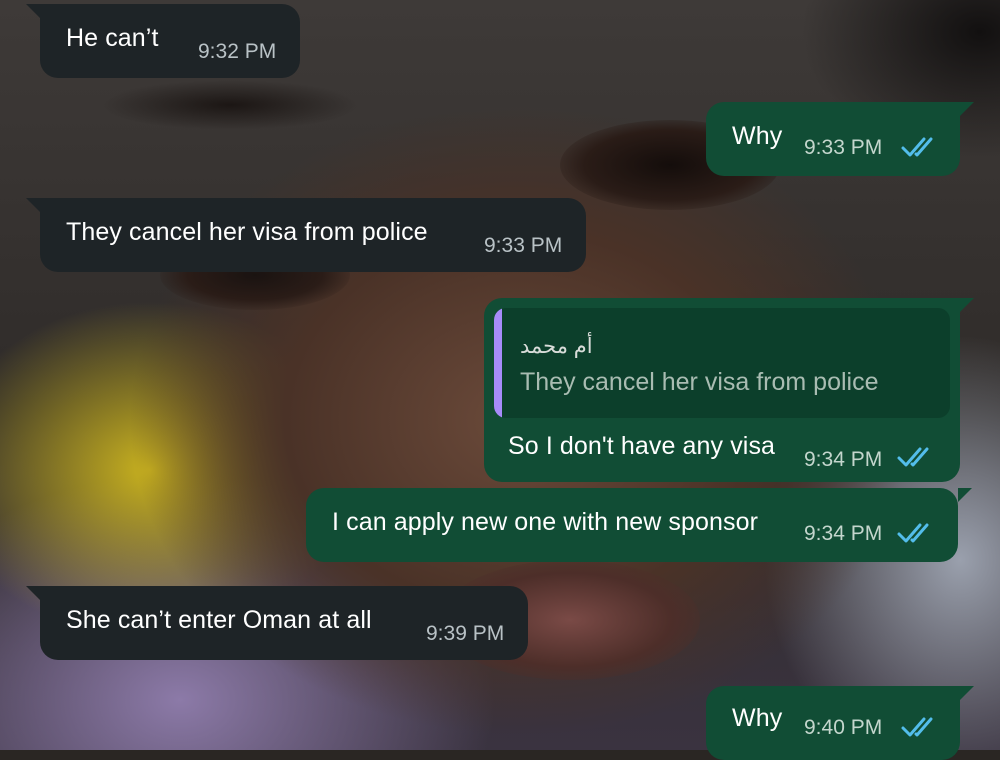 This screenshot has width=1000, height=760. I want to click on quote-accent-bar, so click(498, 363).